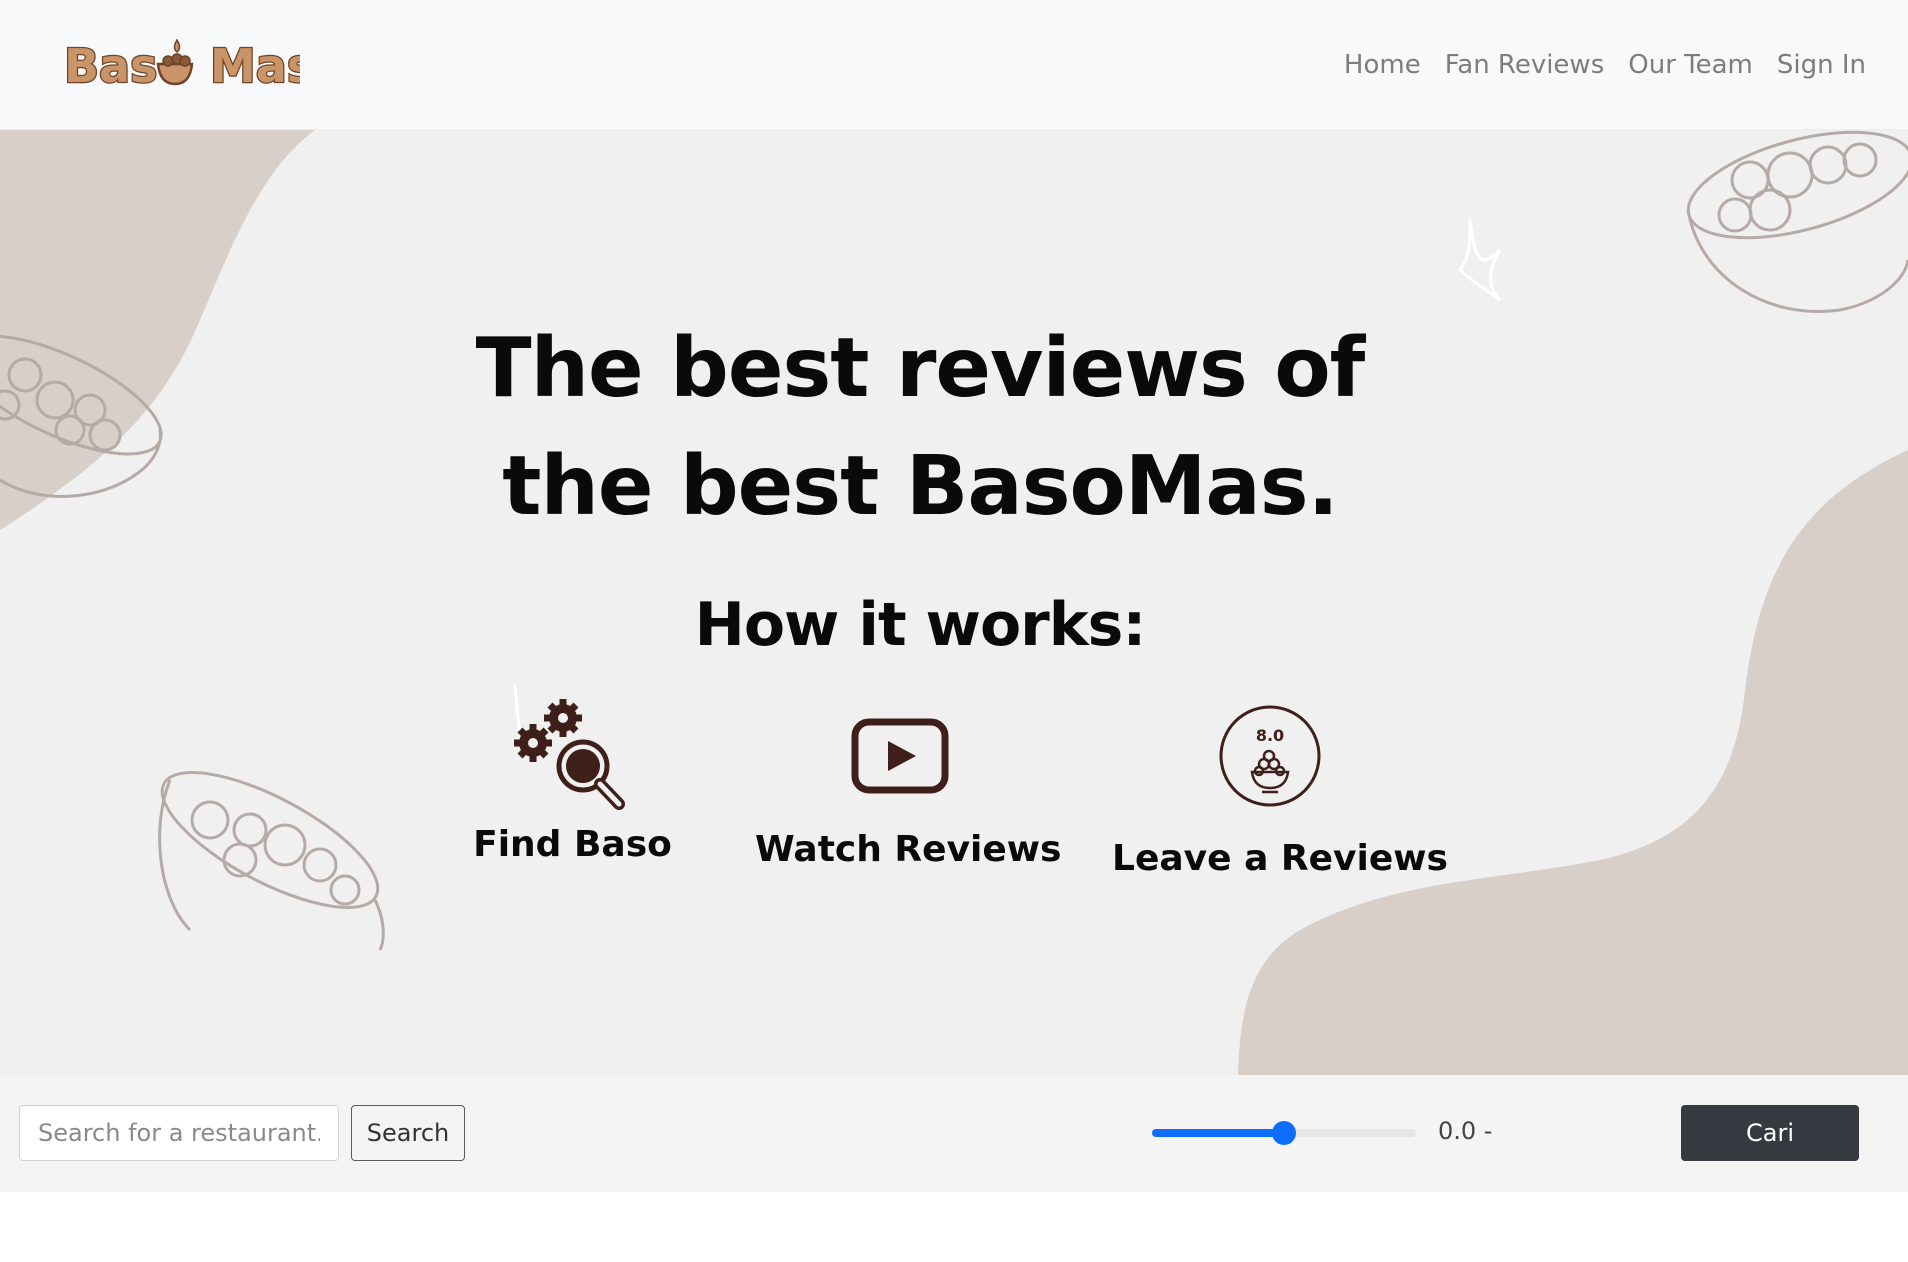 The width and height of the screenshot is (1908, 1262). Describe the element at coordinates (569, 754) in the screenshot. I see `gears-magnifier-icon` at that location.